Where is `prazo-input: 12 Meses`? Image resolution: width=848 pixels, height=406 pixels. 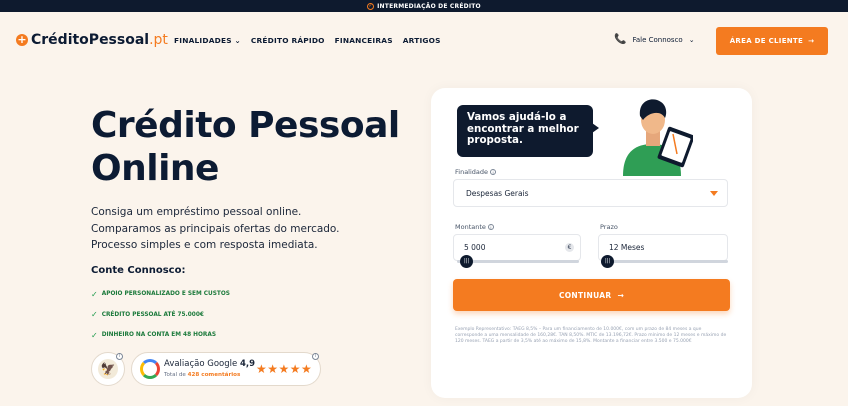 prazo-input: 12 Meses is located at coordinates (663, 247).